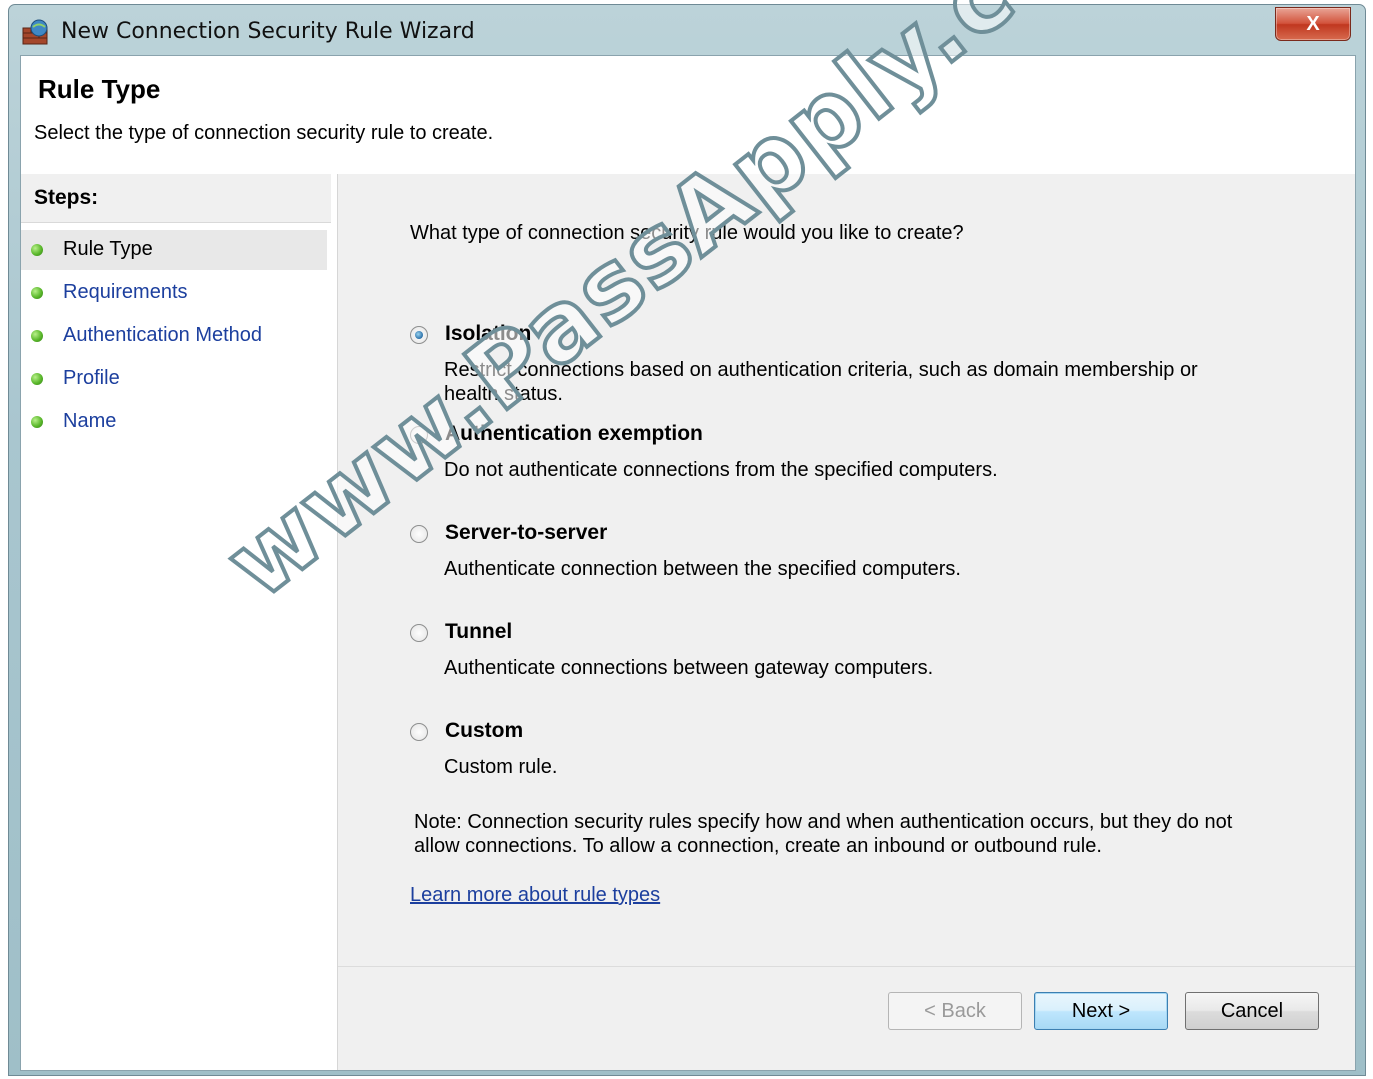 The width and height of the screenshot is (1373, 1079). Describe the element at coordinates (535, 895) in the screenshot. I see `learn-more-link: Learn more about rule types` at that location.